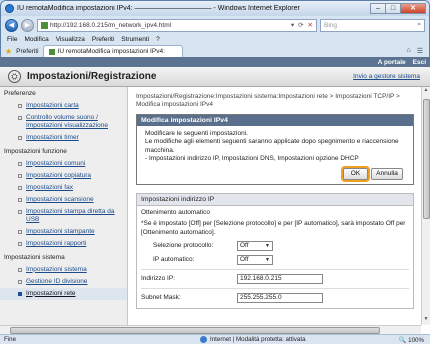  I want to click on minimize-button: –, so click(378, 8).